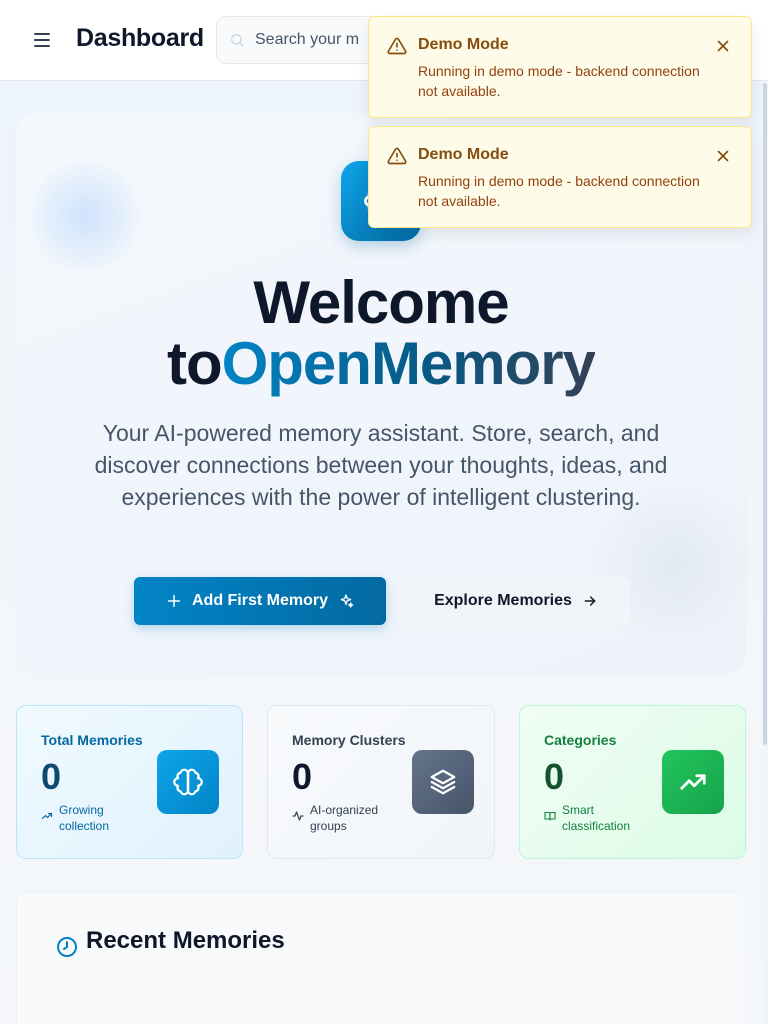  What do you see at coordinates (85, 216) in the screenshot?
I see `decorative-blob` at bounding box center [85, 216].